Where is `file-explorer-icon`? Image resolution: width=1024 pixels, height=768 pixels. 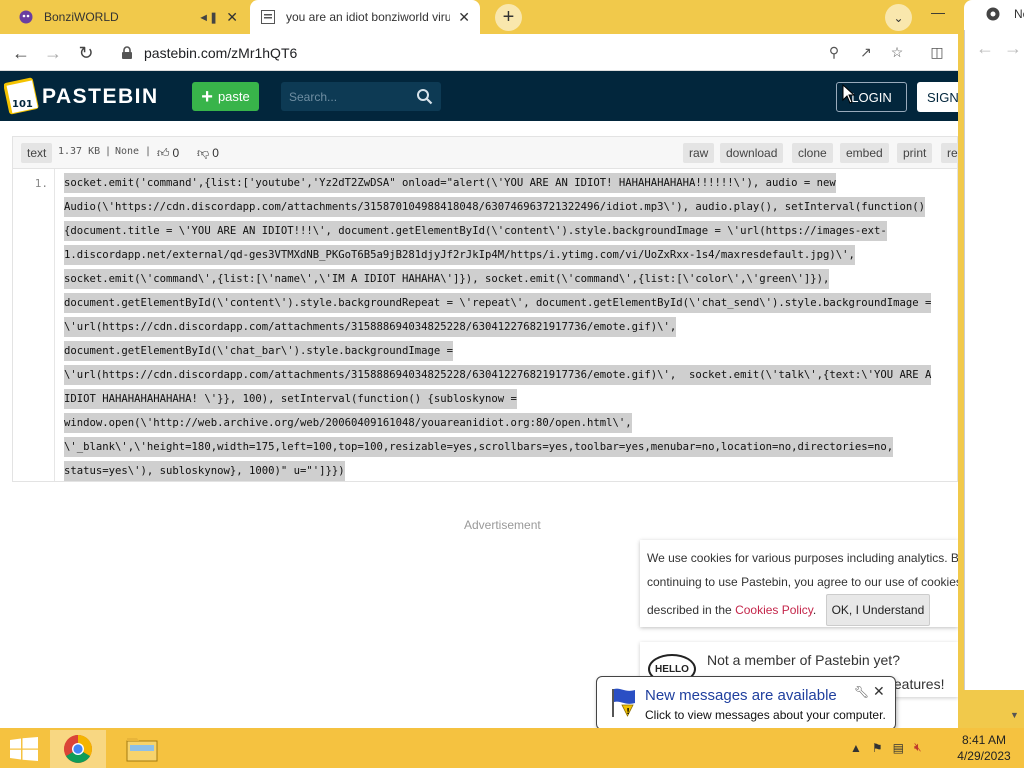
file-explorer-icon is located at coordinates (142, 749).